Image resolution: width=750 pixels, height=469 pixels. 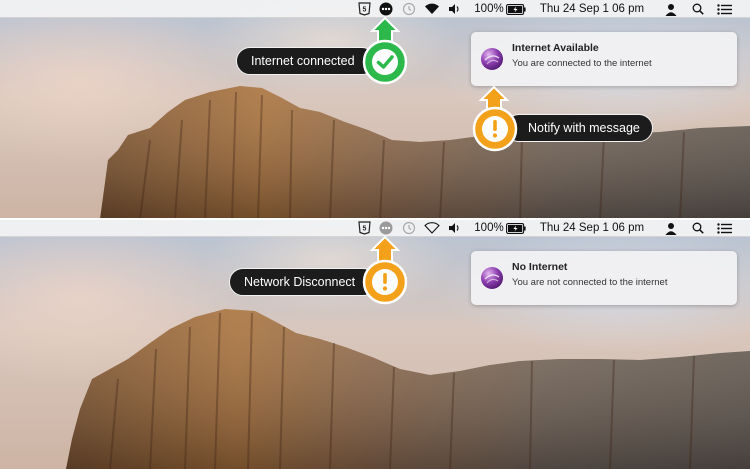 What do you see at coordinates (386, 228) in the screenshot?
I see `network-status-disconnected-icon` at bounding box center [386, 228].